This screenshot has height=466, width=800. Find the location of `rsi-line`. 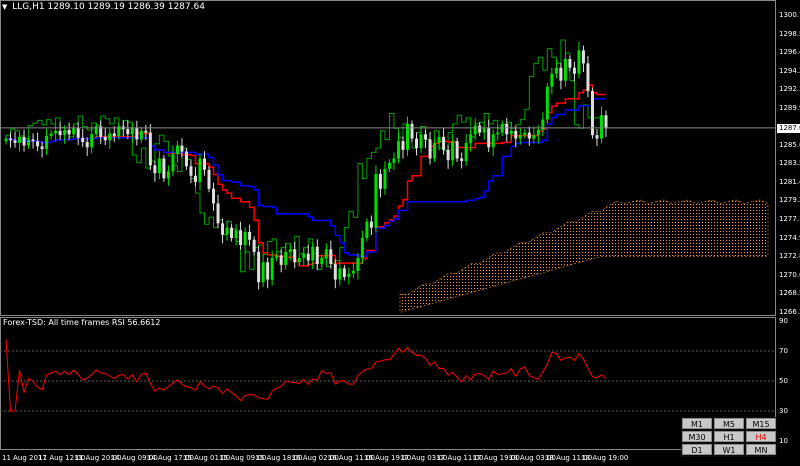

rsi-line is located at coordinates (306, 375).